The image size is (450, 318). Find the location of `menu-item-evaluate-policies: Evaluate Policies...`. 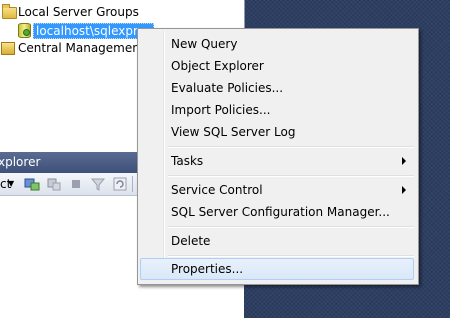

menu-item-evaluate-policies: Evaluate Policies... is located at coordinates (277, 88).